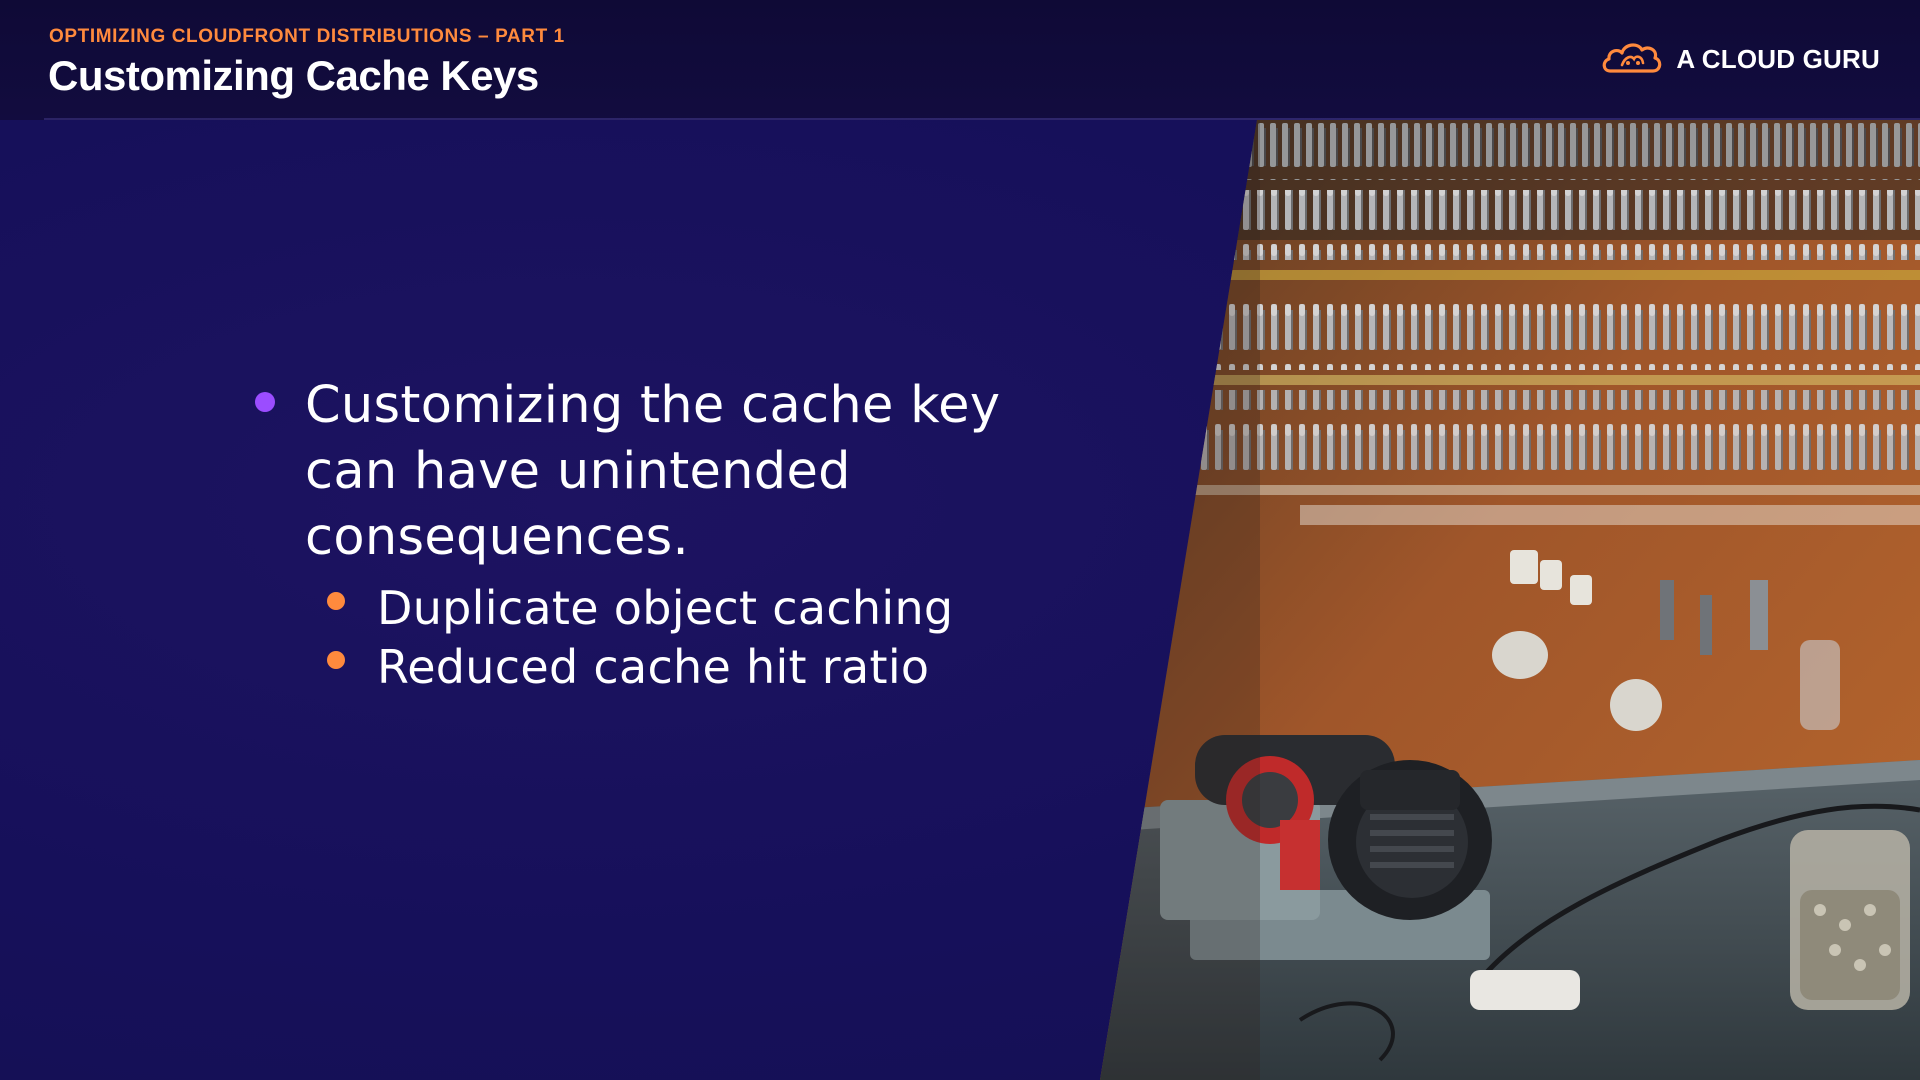 This screenshot has width=1920, height=1080. Describe the element at coordinates (653, 667) in the screenshot. I see `bullet-sub-2: Reduced cache hit ratio` at that location.